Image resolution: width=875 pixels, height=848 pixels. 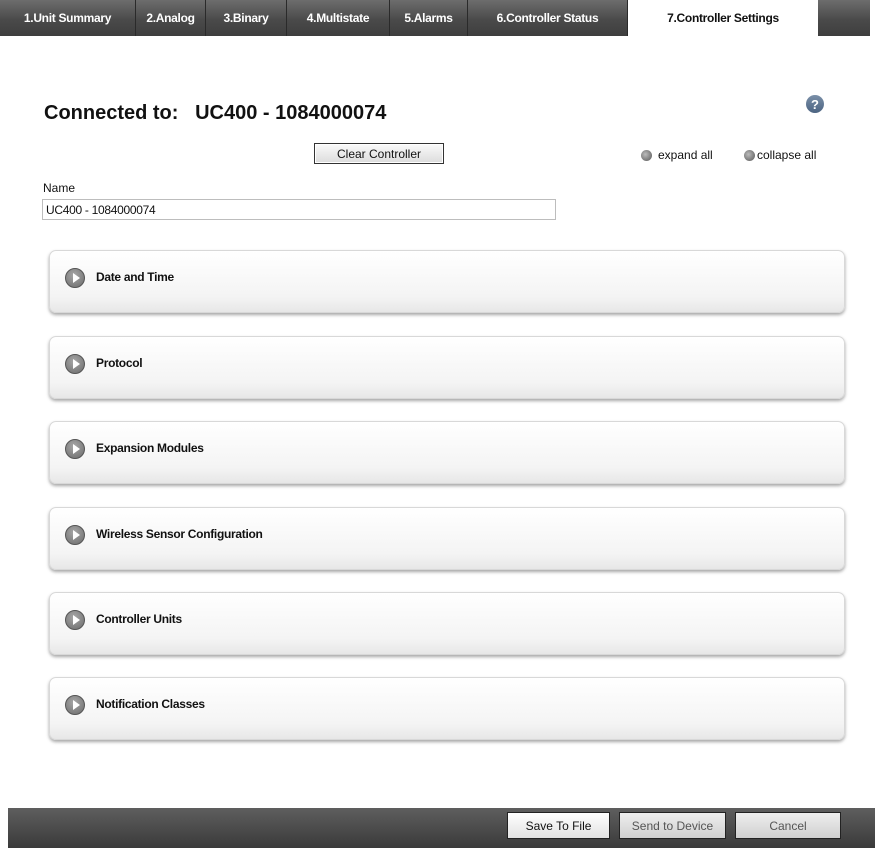 What do you see at coordinates (815, 104) in the screenshot?
I see `question-circle-icon: ?` at bounding box center [815, 104].